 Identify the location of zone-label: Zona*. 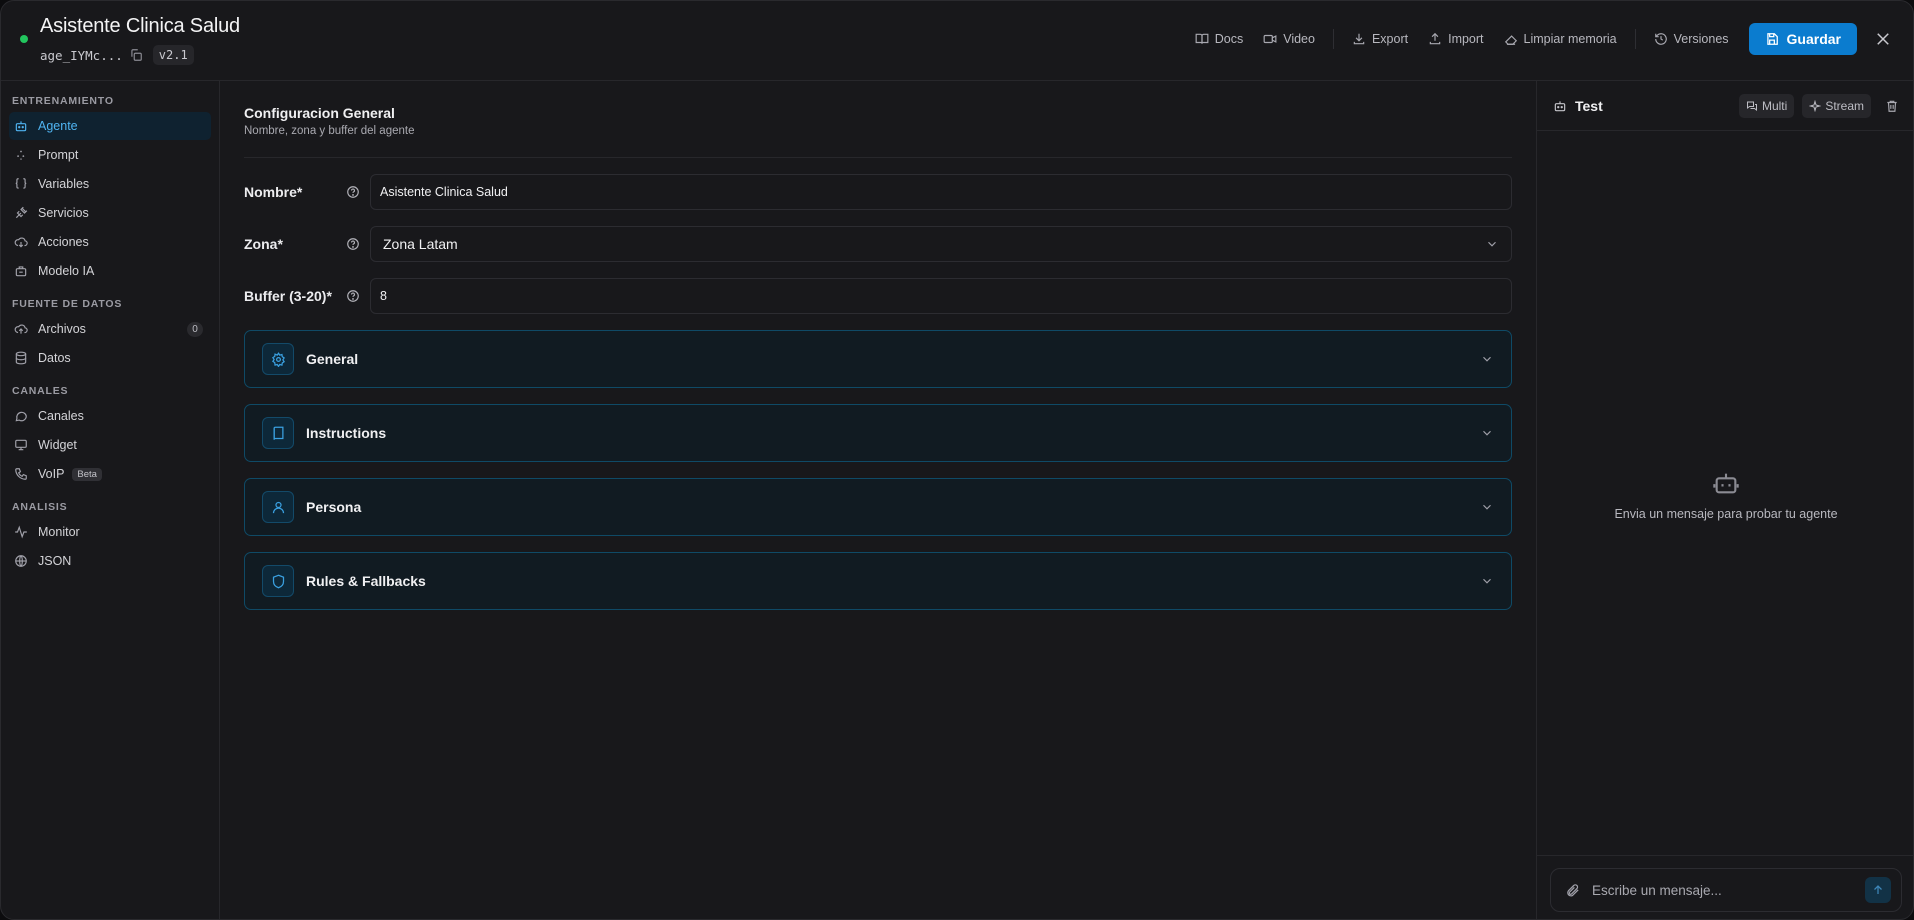
(263, 244).